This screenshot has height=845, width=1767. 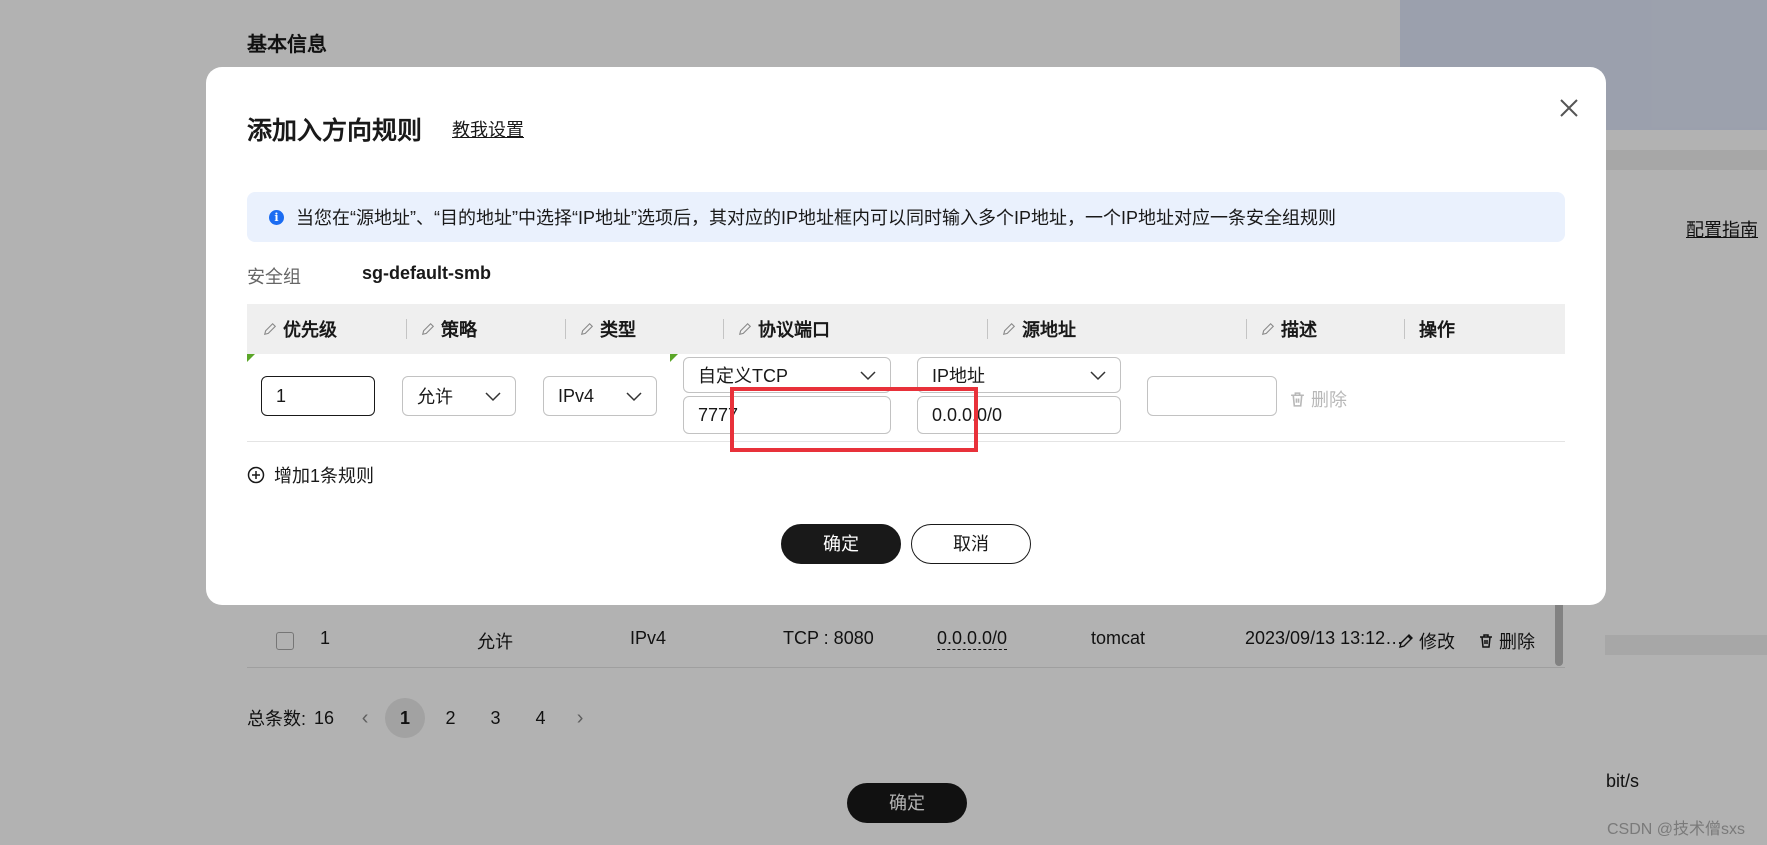 What do you see at coordinates (1049, 330) in the screenshot?
I see `column-label: 源地址` at bounding box center [1049, 330].